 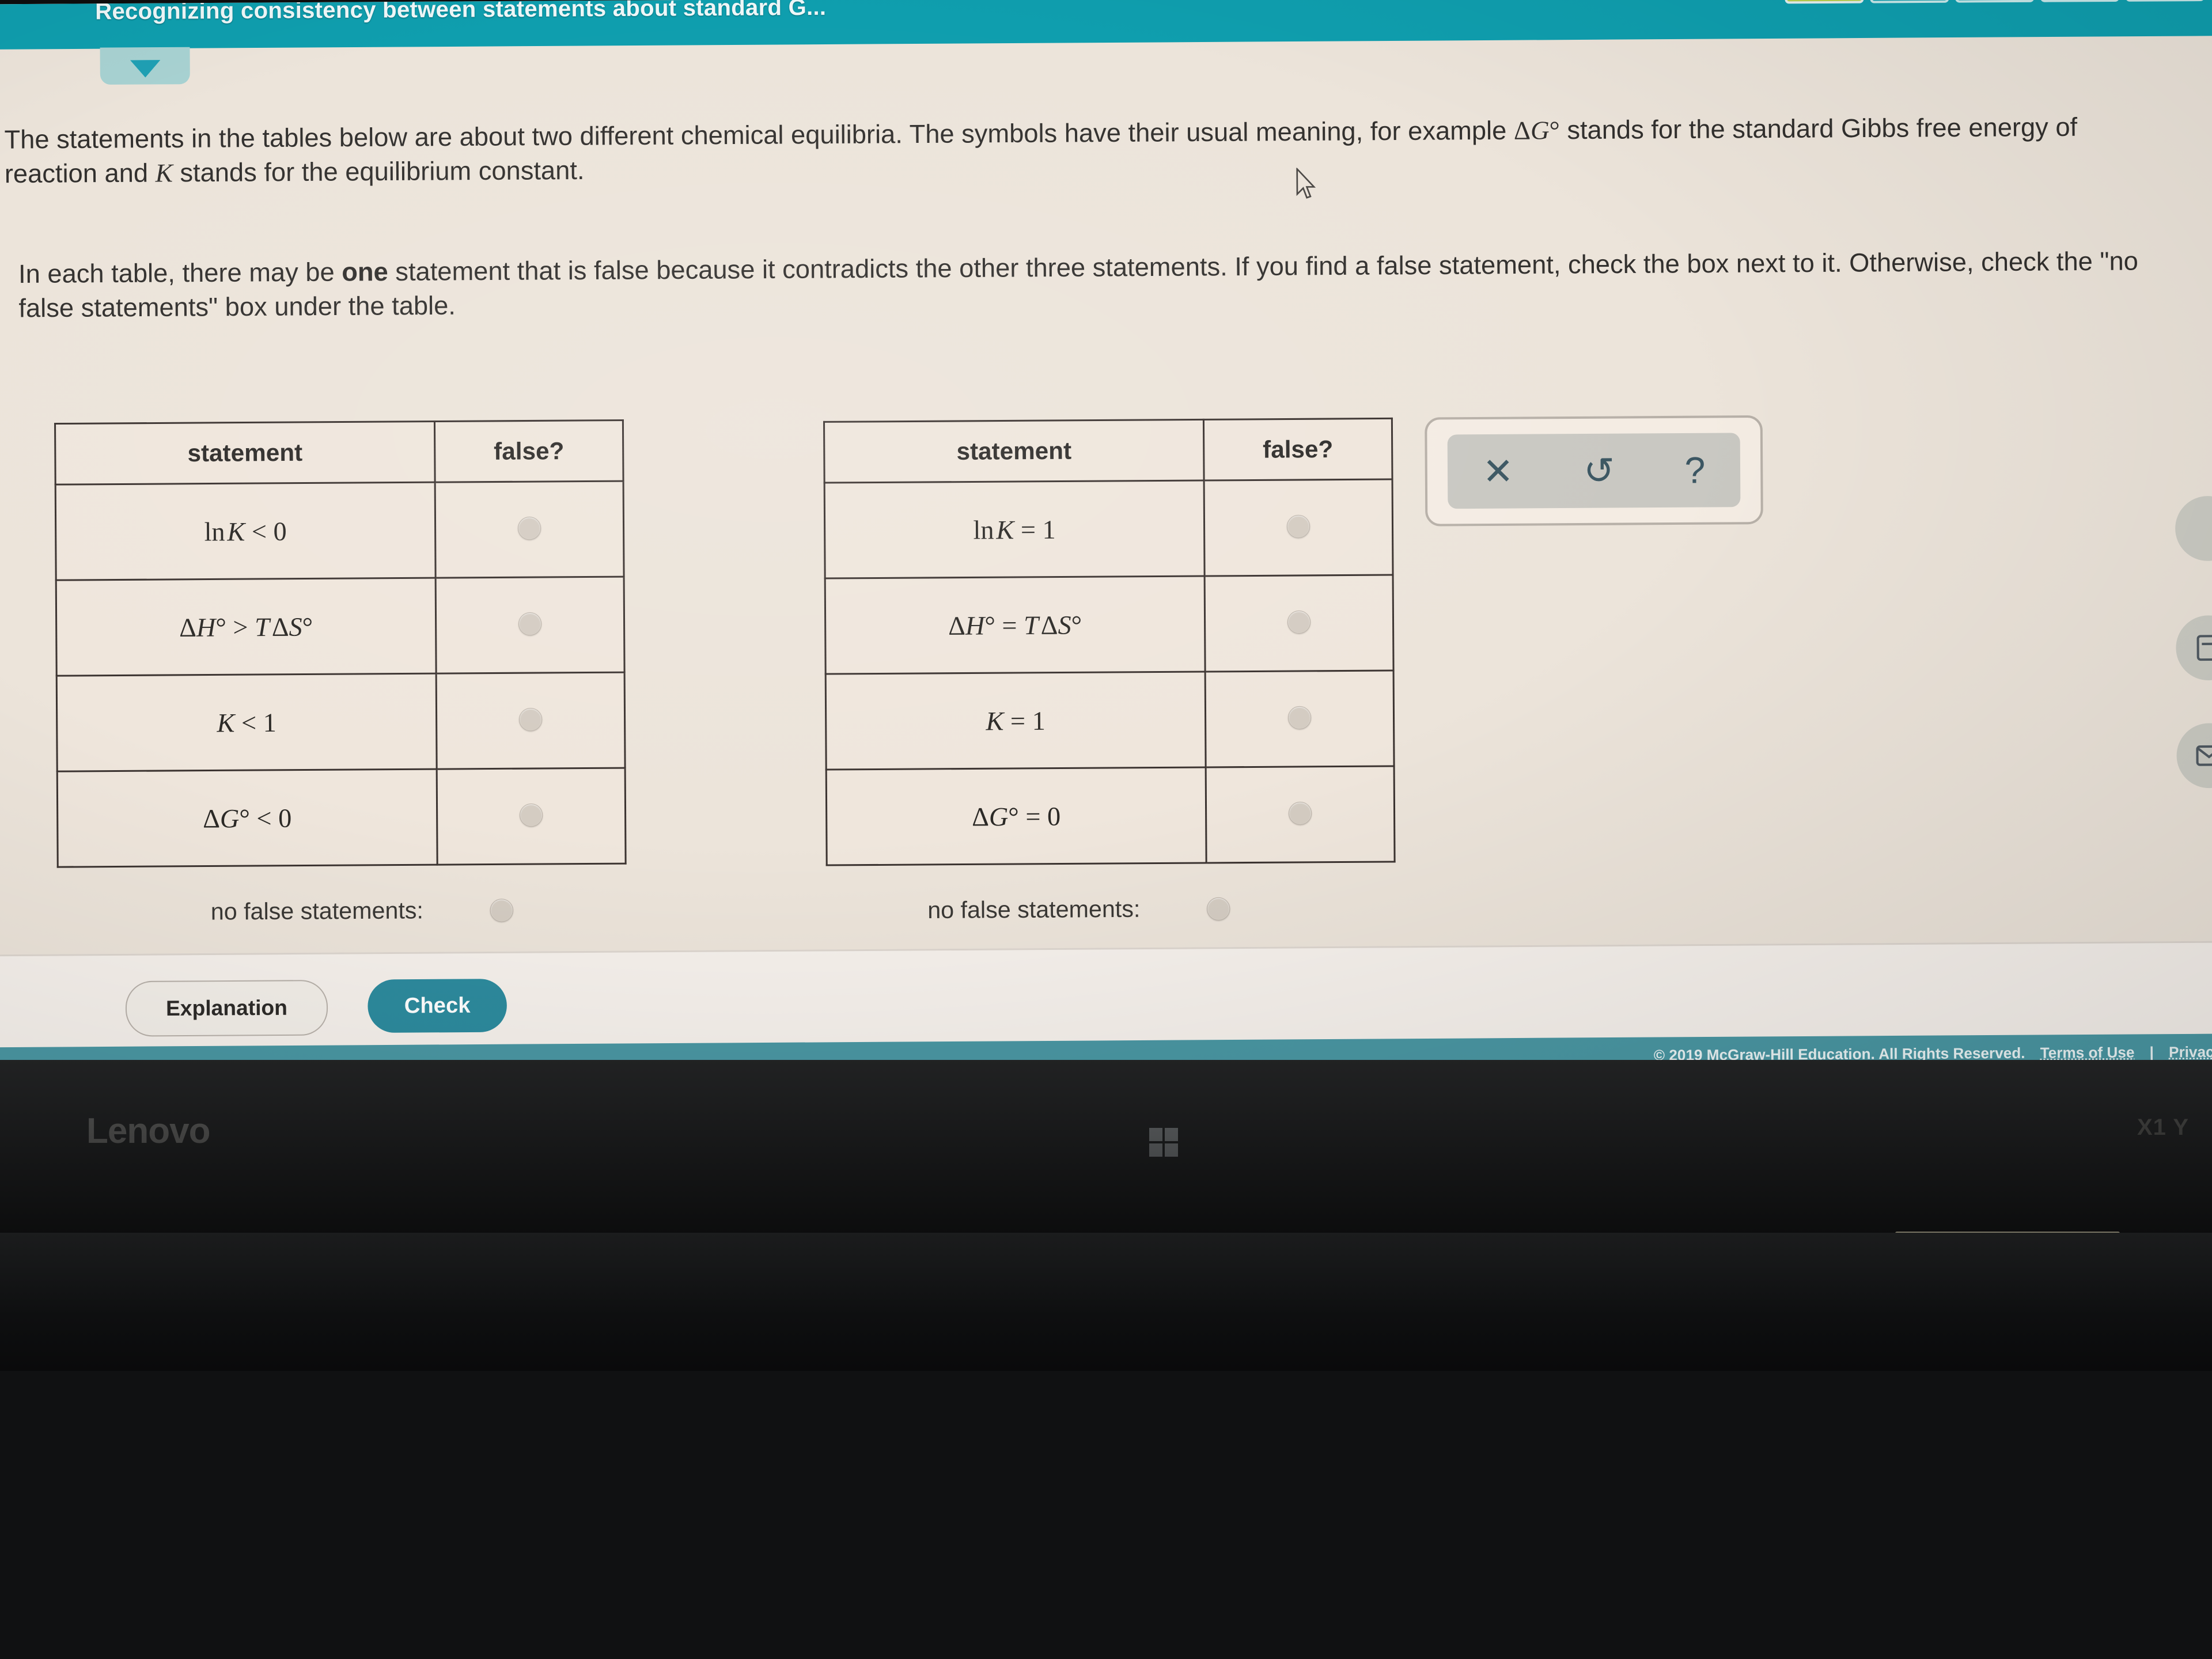 What do you see at coordinates (1016, 816) in the screenshot?
I see `statement-cell: ΔG° = 0` at bounding box center [1016, 816].